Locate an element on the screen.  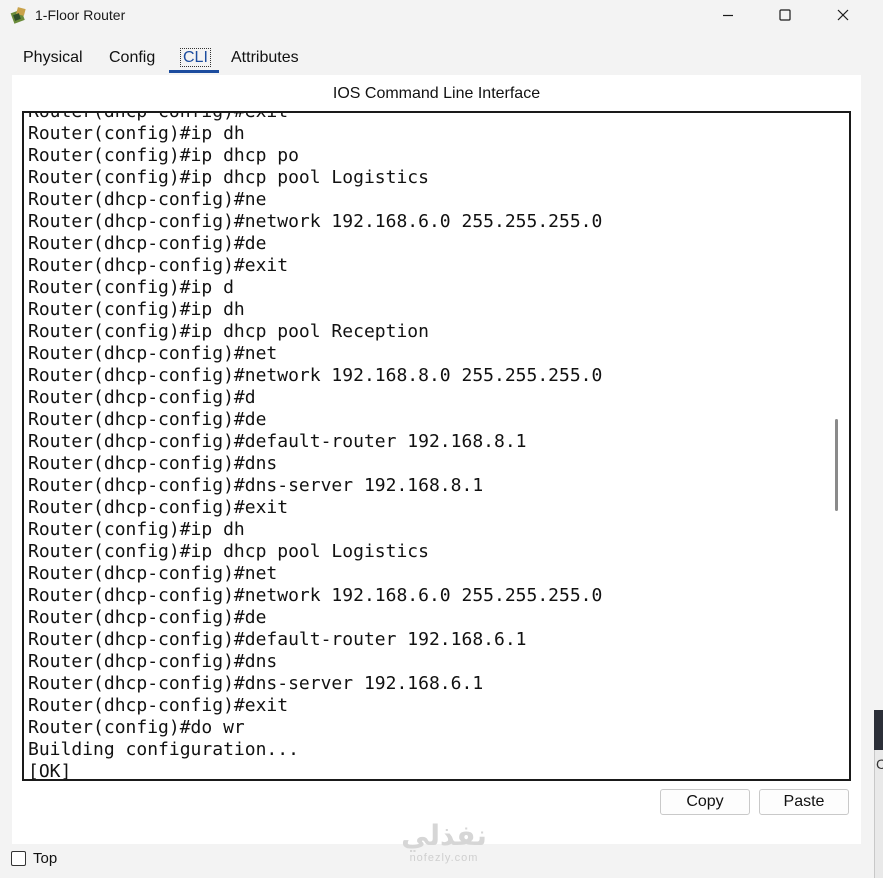
cli-line: [OK] is located at coordinates (50, 771).